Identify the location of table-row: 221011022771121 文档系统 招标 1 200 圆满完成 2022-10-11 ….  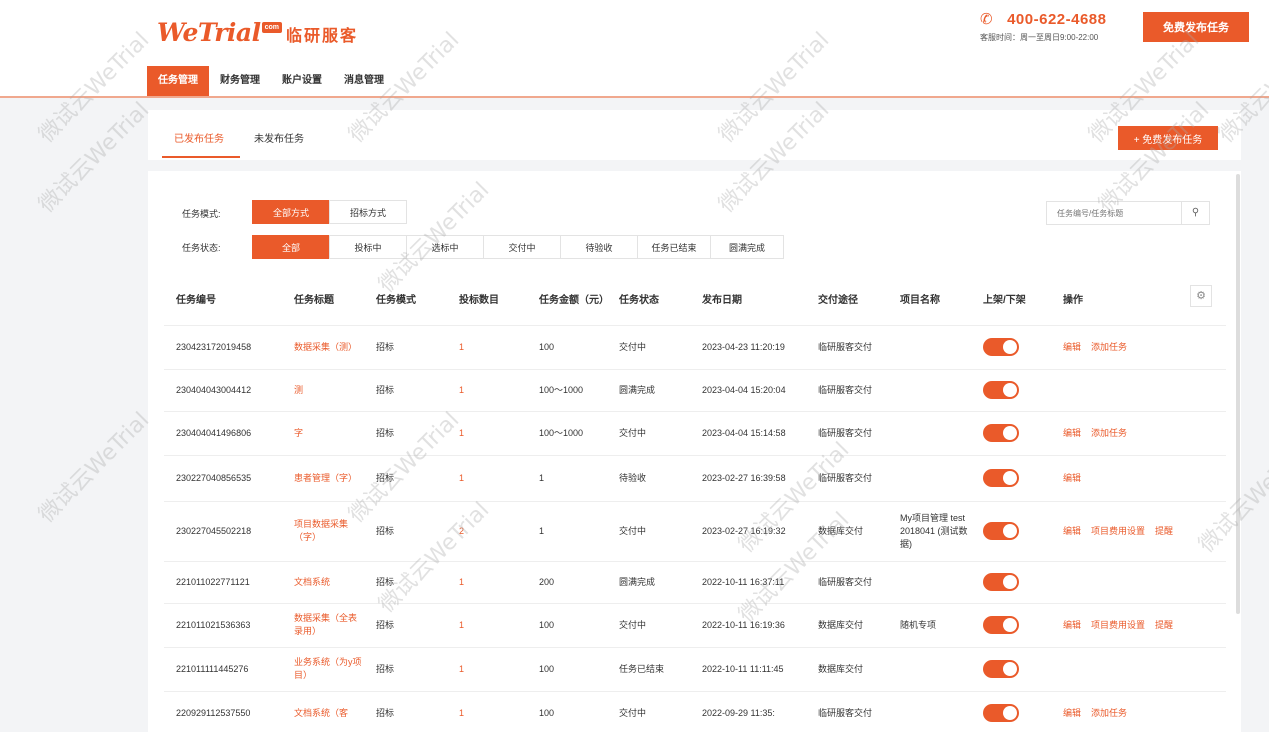
(695, 581).